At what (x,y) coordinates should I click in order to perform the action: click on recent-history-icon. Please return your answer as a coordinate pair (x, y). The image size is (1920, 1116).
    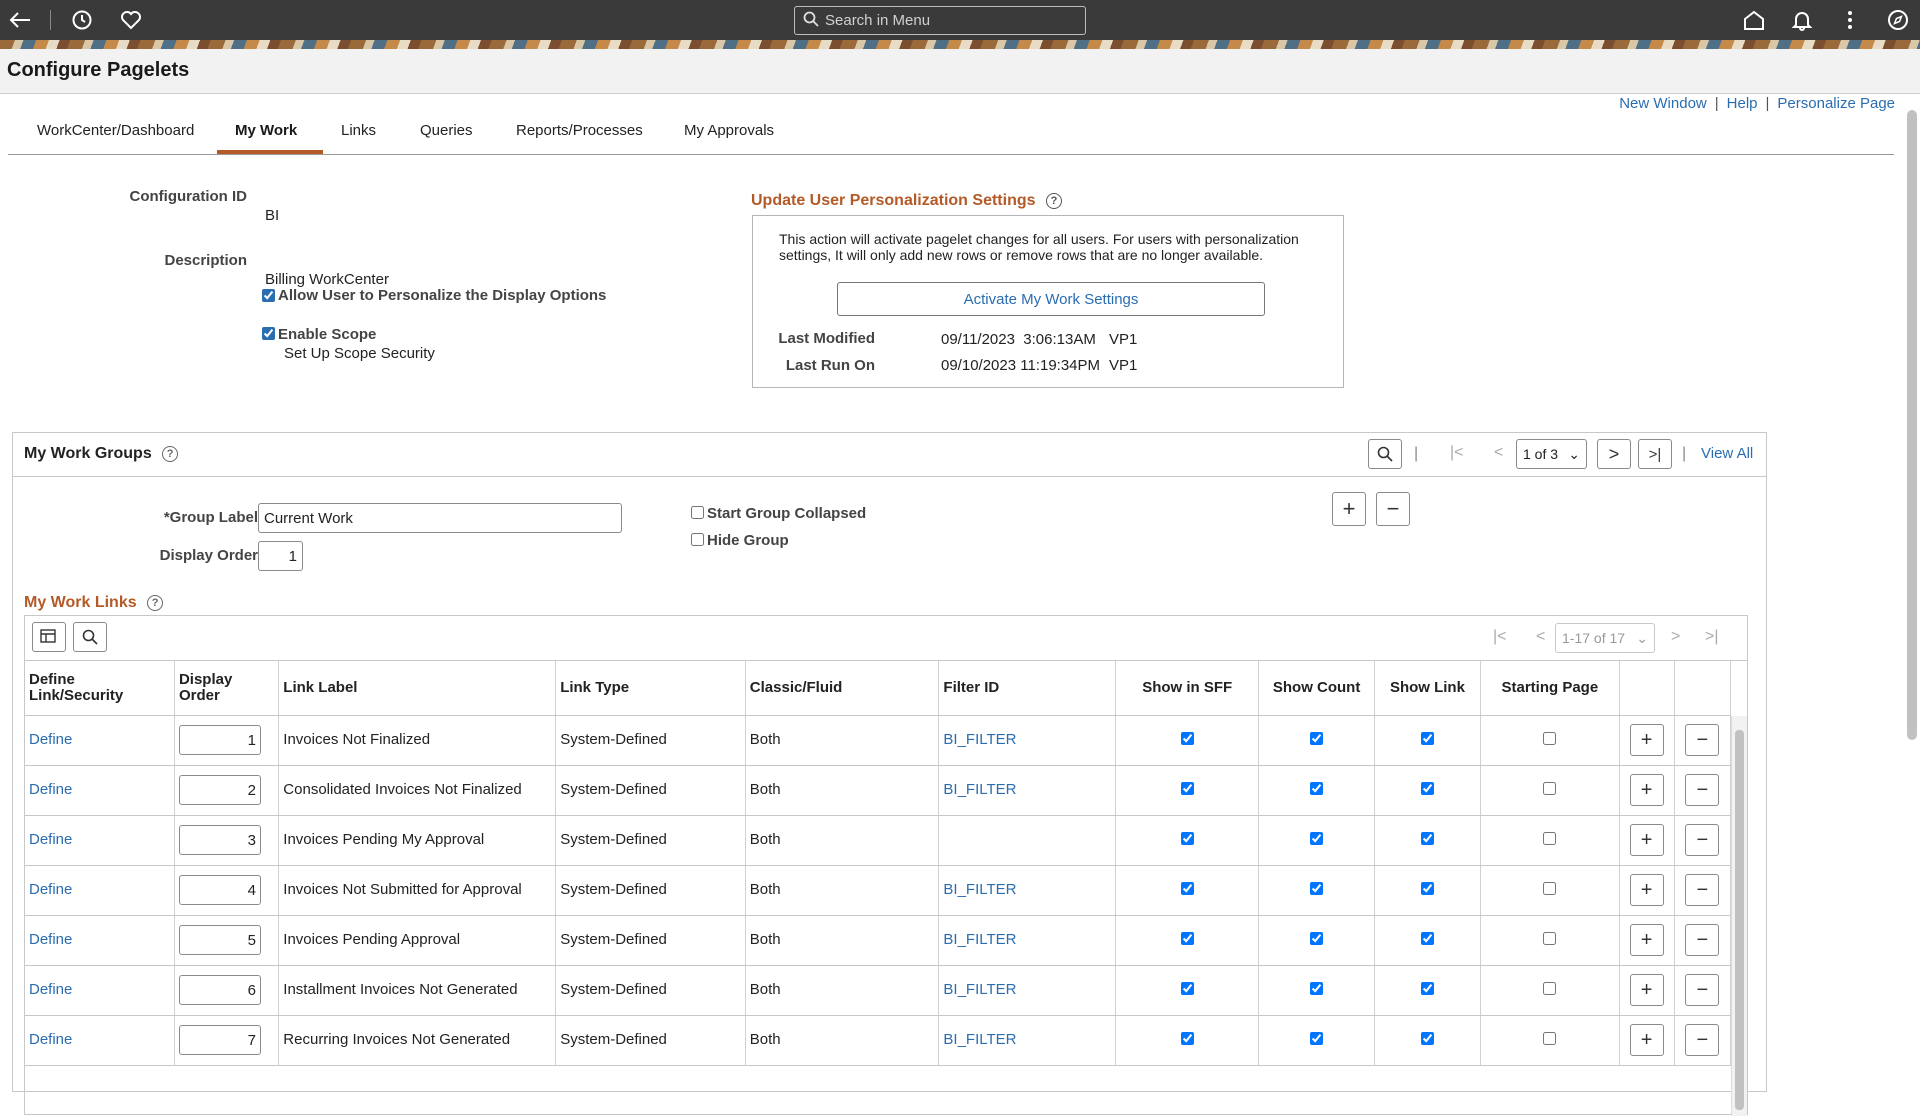
    Looking at the image, I should click on (82, 20).